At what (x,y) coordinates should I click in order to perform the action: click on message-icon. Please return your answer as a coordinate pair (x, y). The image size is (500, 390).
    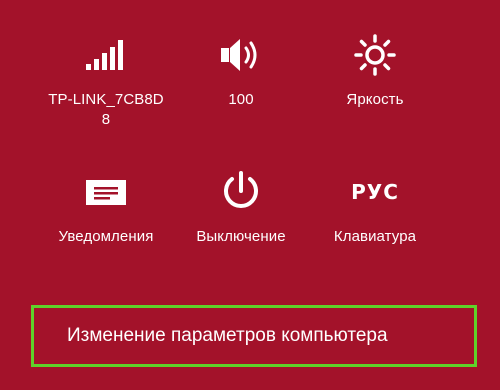
    Looking at the image, I should click on (106, 192).